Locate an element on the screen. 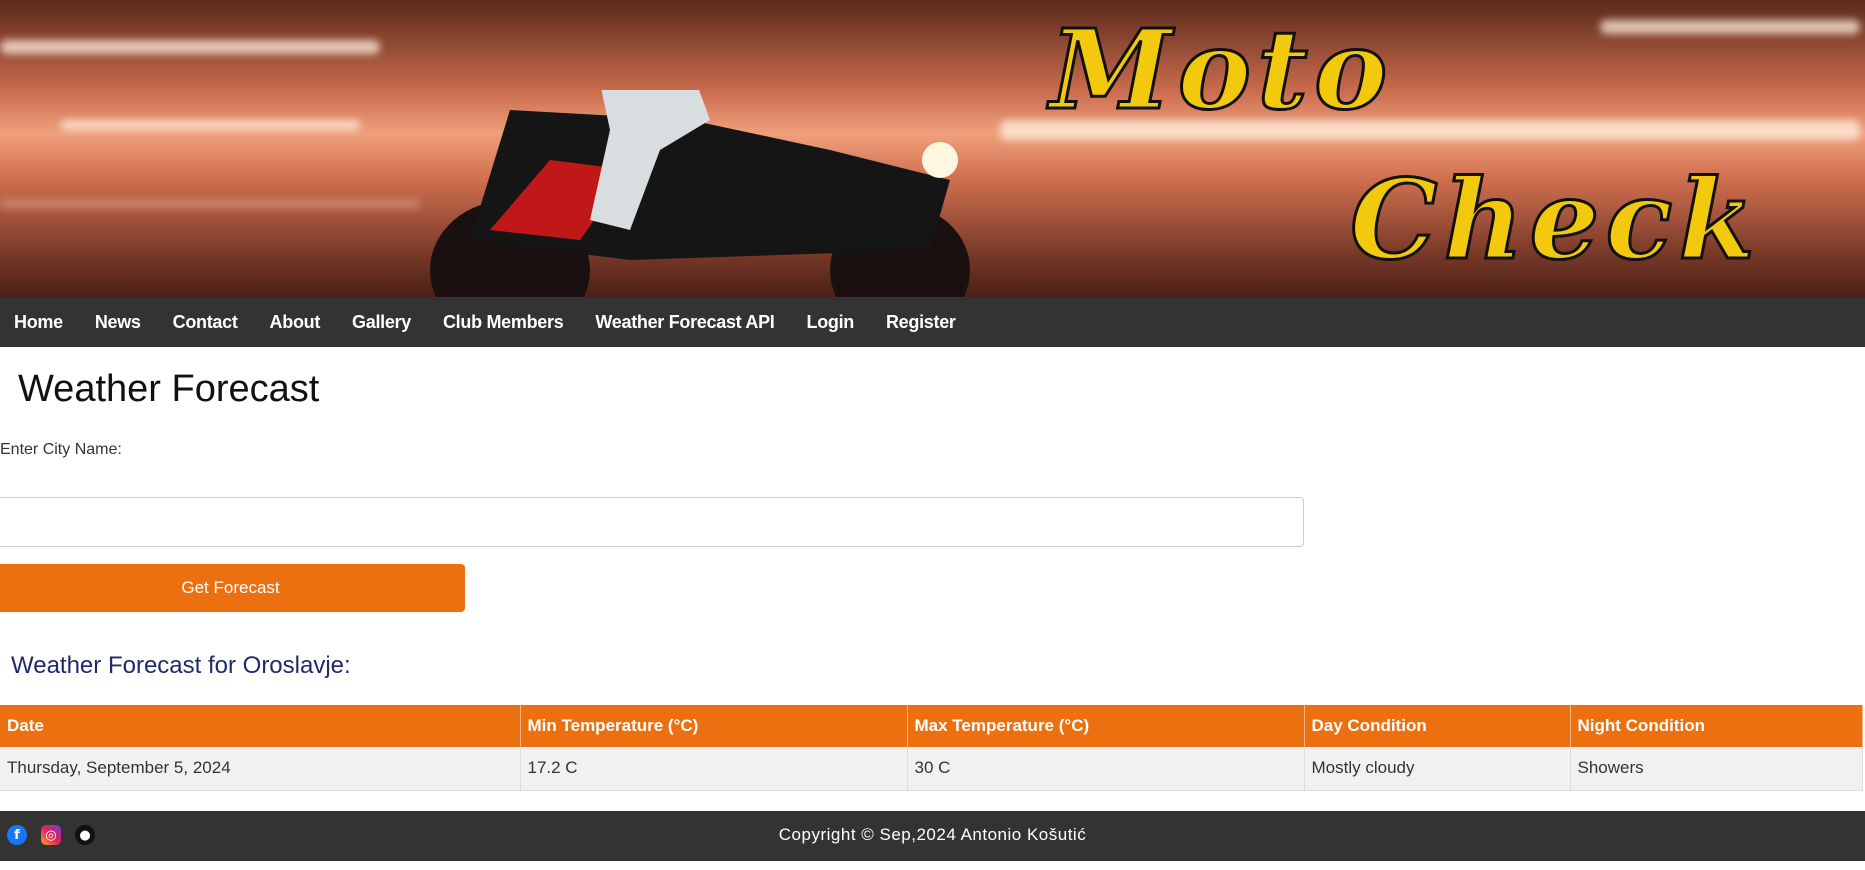 This screenshot has height=870, width=1865. nav-contact: Contact is located at coordinates (205, 322).